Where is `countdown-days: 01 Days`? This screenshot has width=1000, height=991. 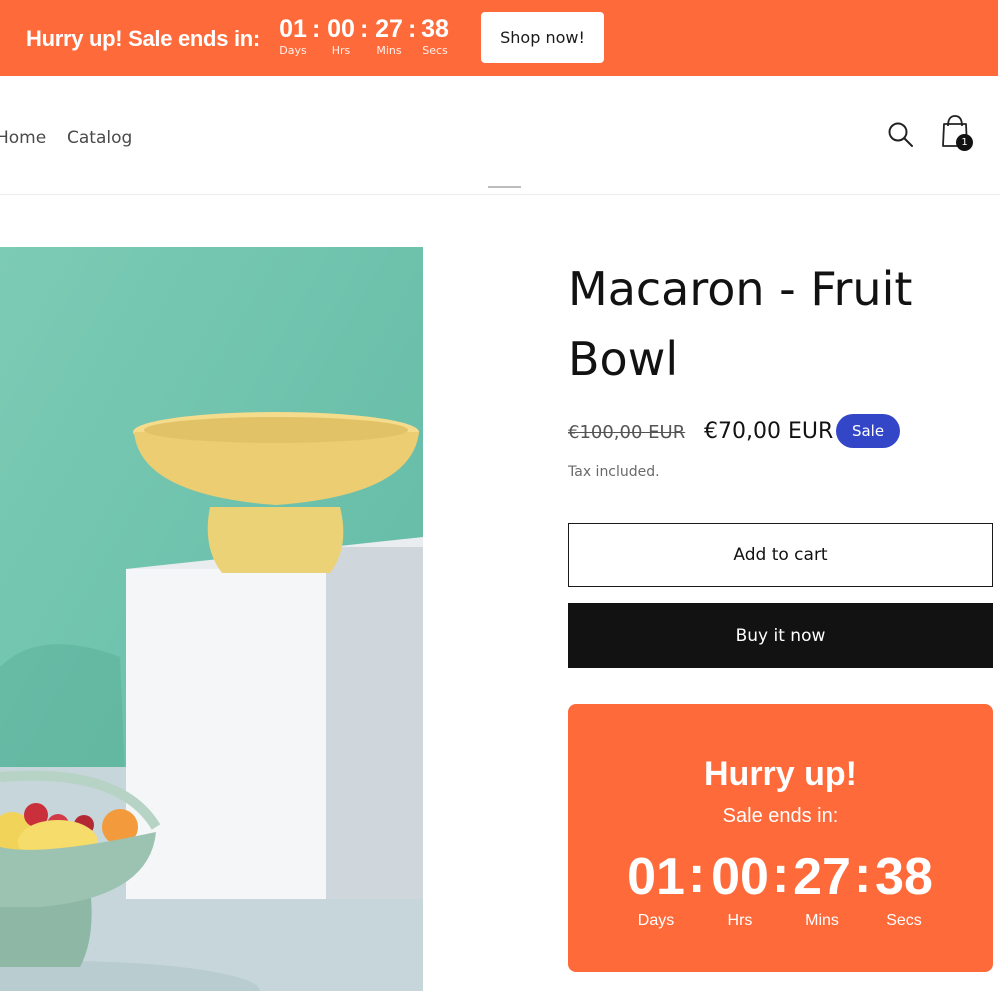
countdown-days: 01 Days is located at coordinates (656, 890).